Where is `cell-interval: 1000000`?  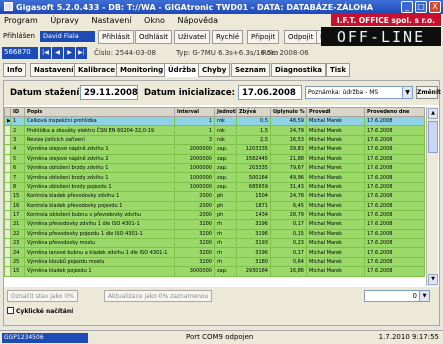 cell-interval: 1000000 is located at coordinates (194, 187).